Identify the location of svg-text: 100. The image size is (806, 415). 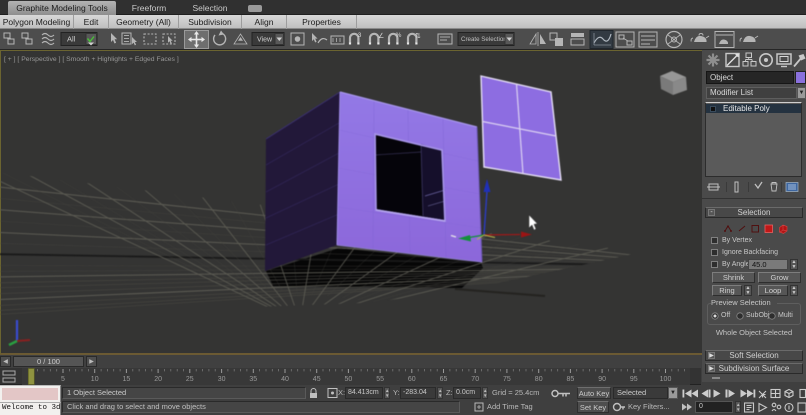
(666, 379).